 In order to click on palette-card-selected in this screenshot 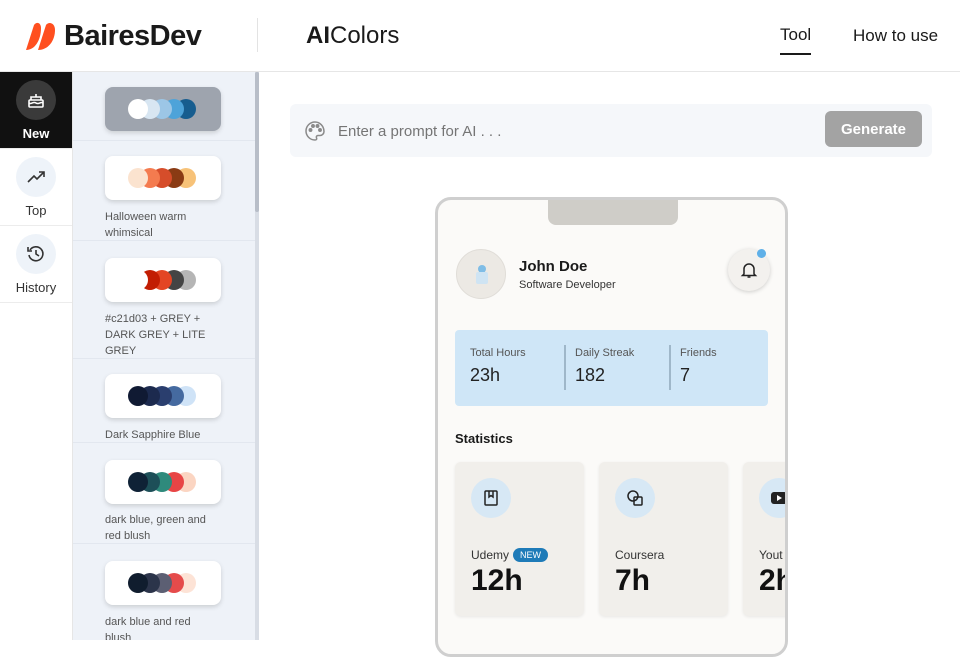, I will do `click(163, 109)`.